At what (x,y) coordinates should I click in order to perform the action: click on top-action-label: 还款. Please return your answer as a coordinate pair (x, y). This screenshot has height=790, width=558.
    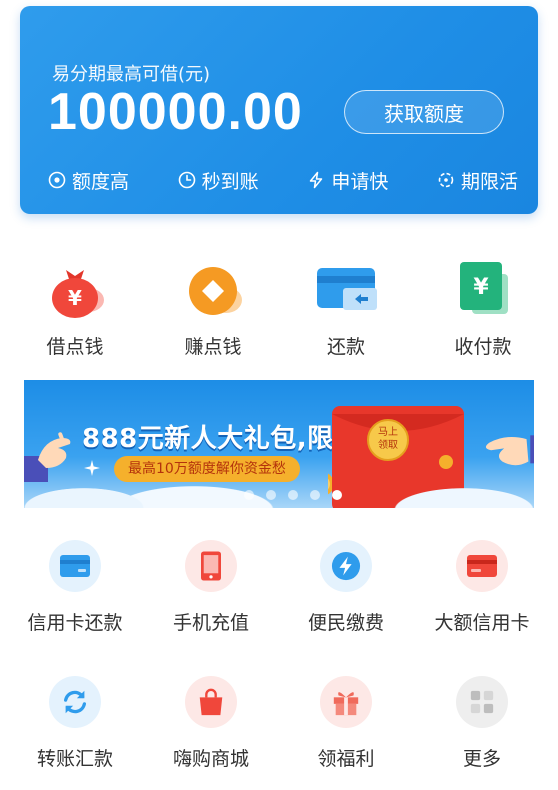
    Looking at the image, I should click on (345, 347).